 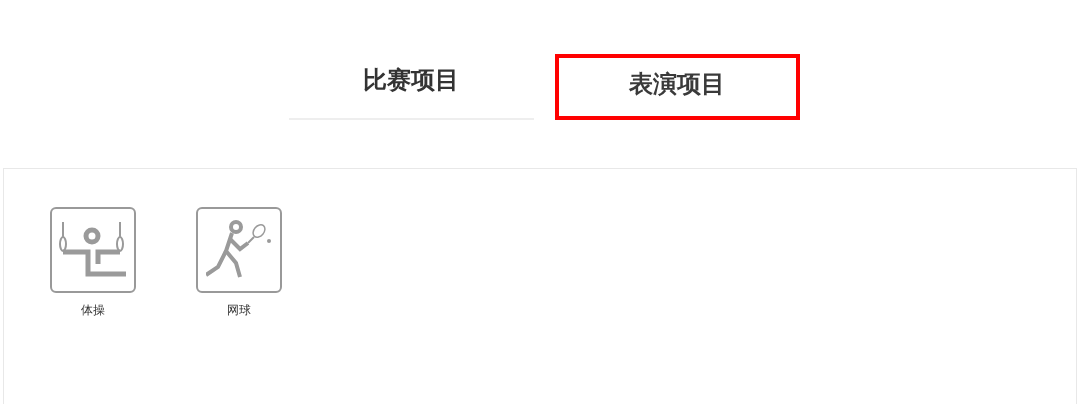 I want to click on tab: 表演项目, so click(x=677, y=87).